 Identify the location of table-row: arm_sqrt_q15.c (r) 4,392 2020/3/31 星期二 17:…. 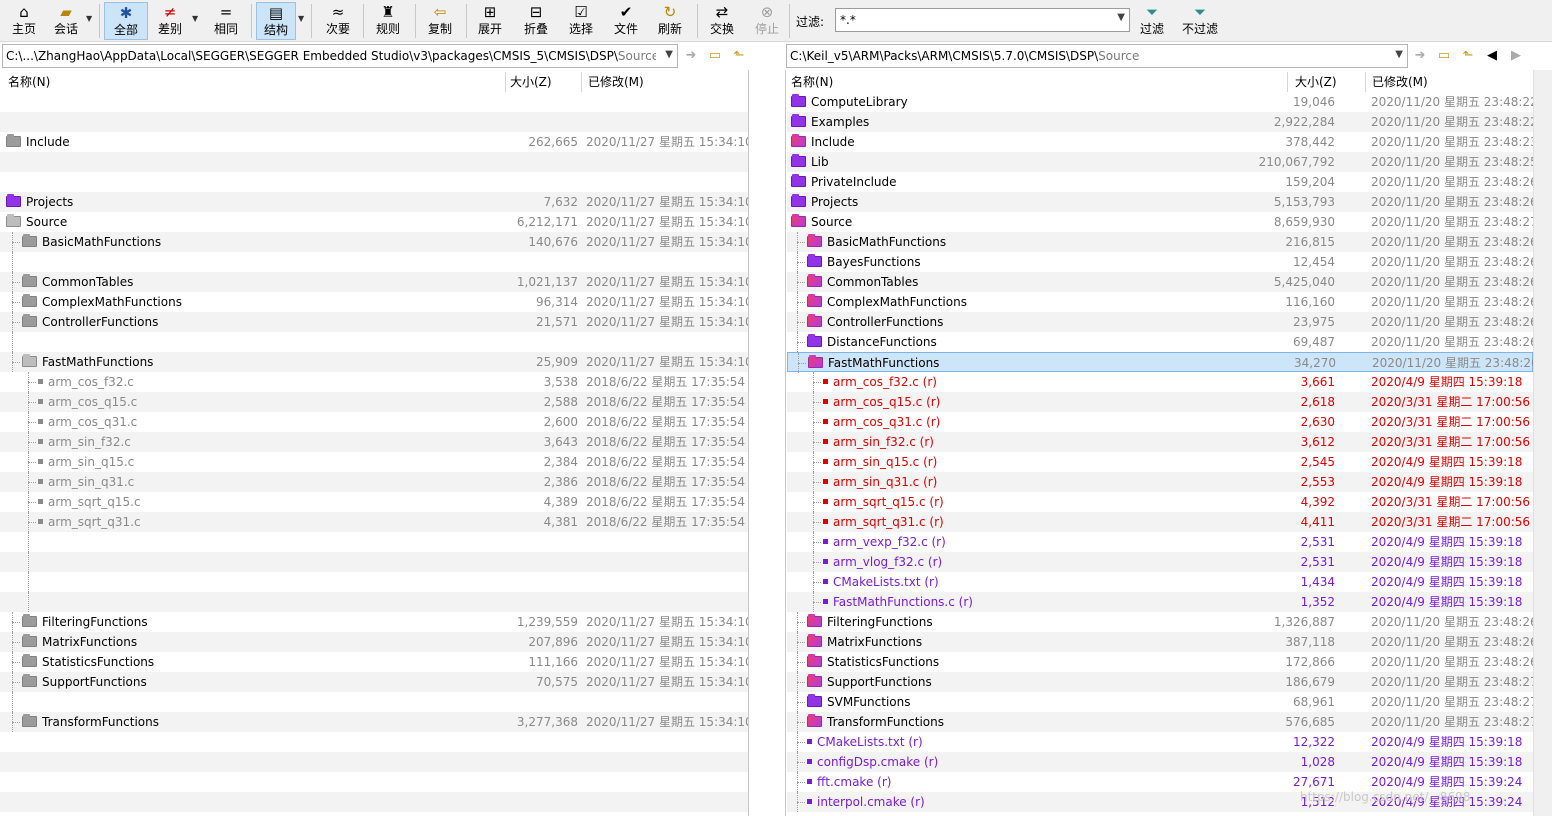
(1160, 502).